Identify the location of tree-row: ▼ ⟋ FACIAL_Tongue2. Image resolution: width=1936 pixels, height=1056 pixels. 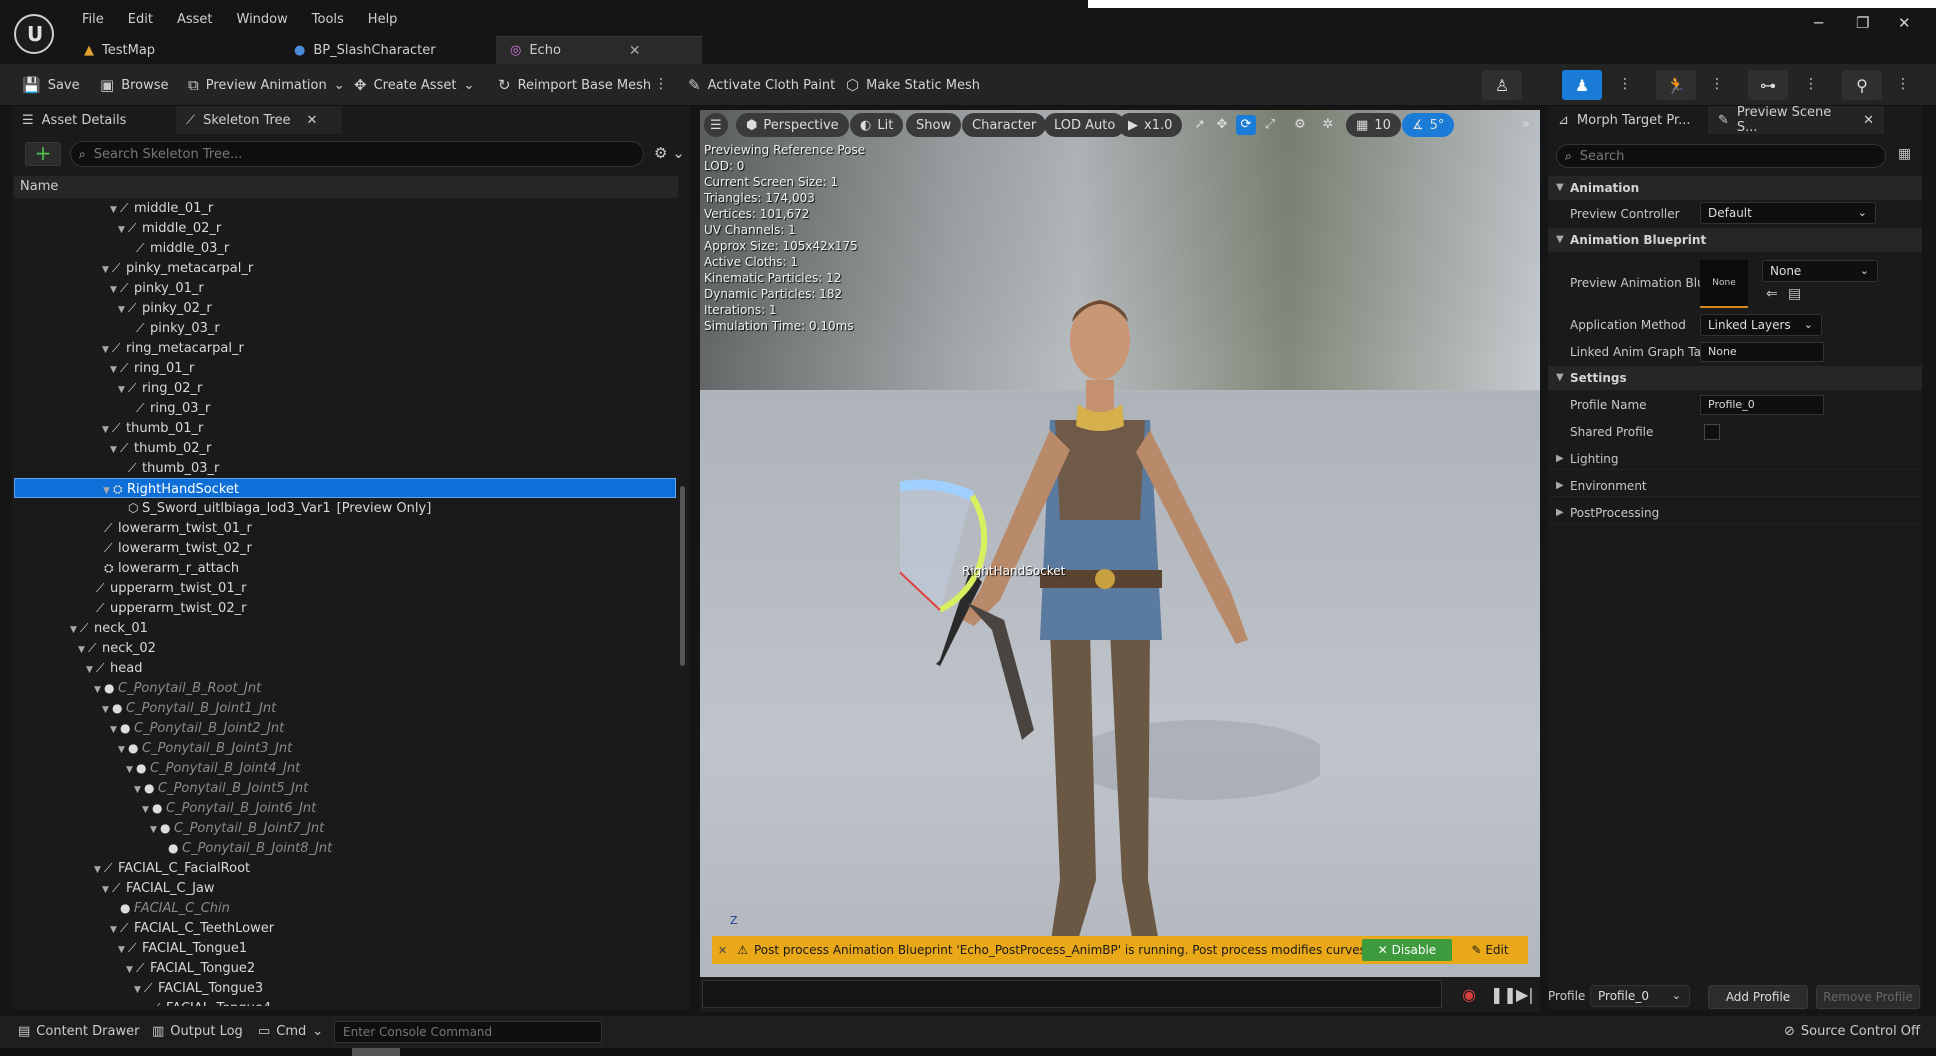
(345, 968).